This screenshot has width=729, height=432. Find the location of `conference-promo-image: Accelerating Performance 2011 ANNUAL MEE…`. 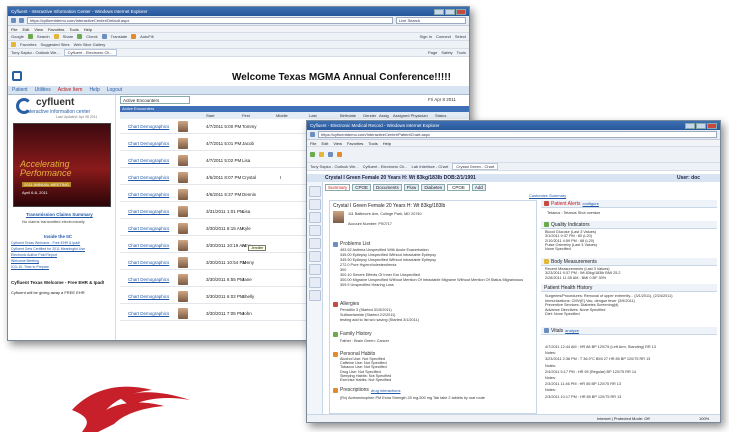

conference-promo-image: Accelerating Performance 2011 ANNUAL MEE… is located at coordinates (62, 165).